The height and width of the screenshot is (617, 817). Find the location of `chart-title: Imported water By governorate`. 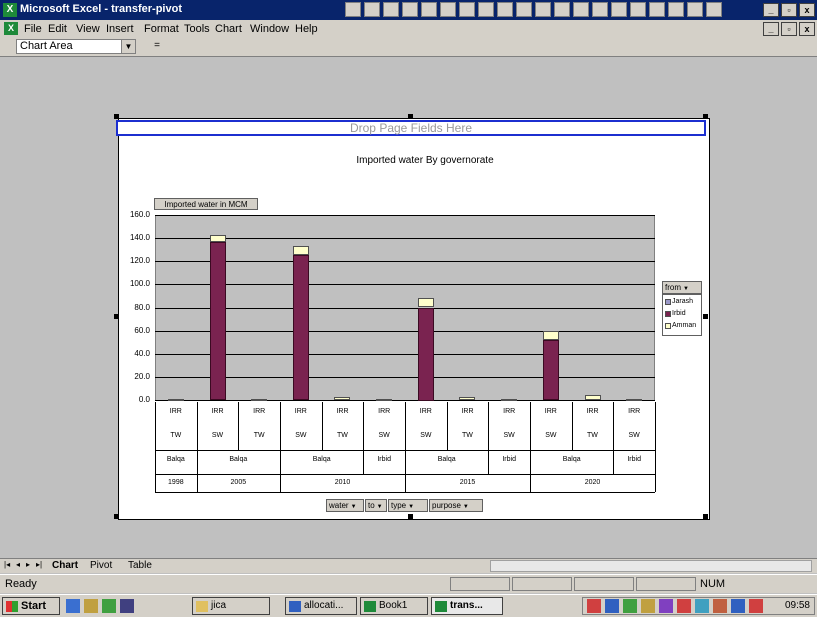

chart-title: Imported water By governorate is located at coordinates (425, 160).